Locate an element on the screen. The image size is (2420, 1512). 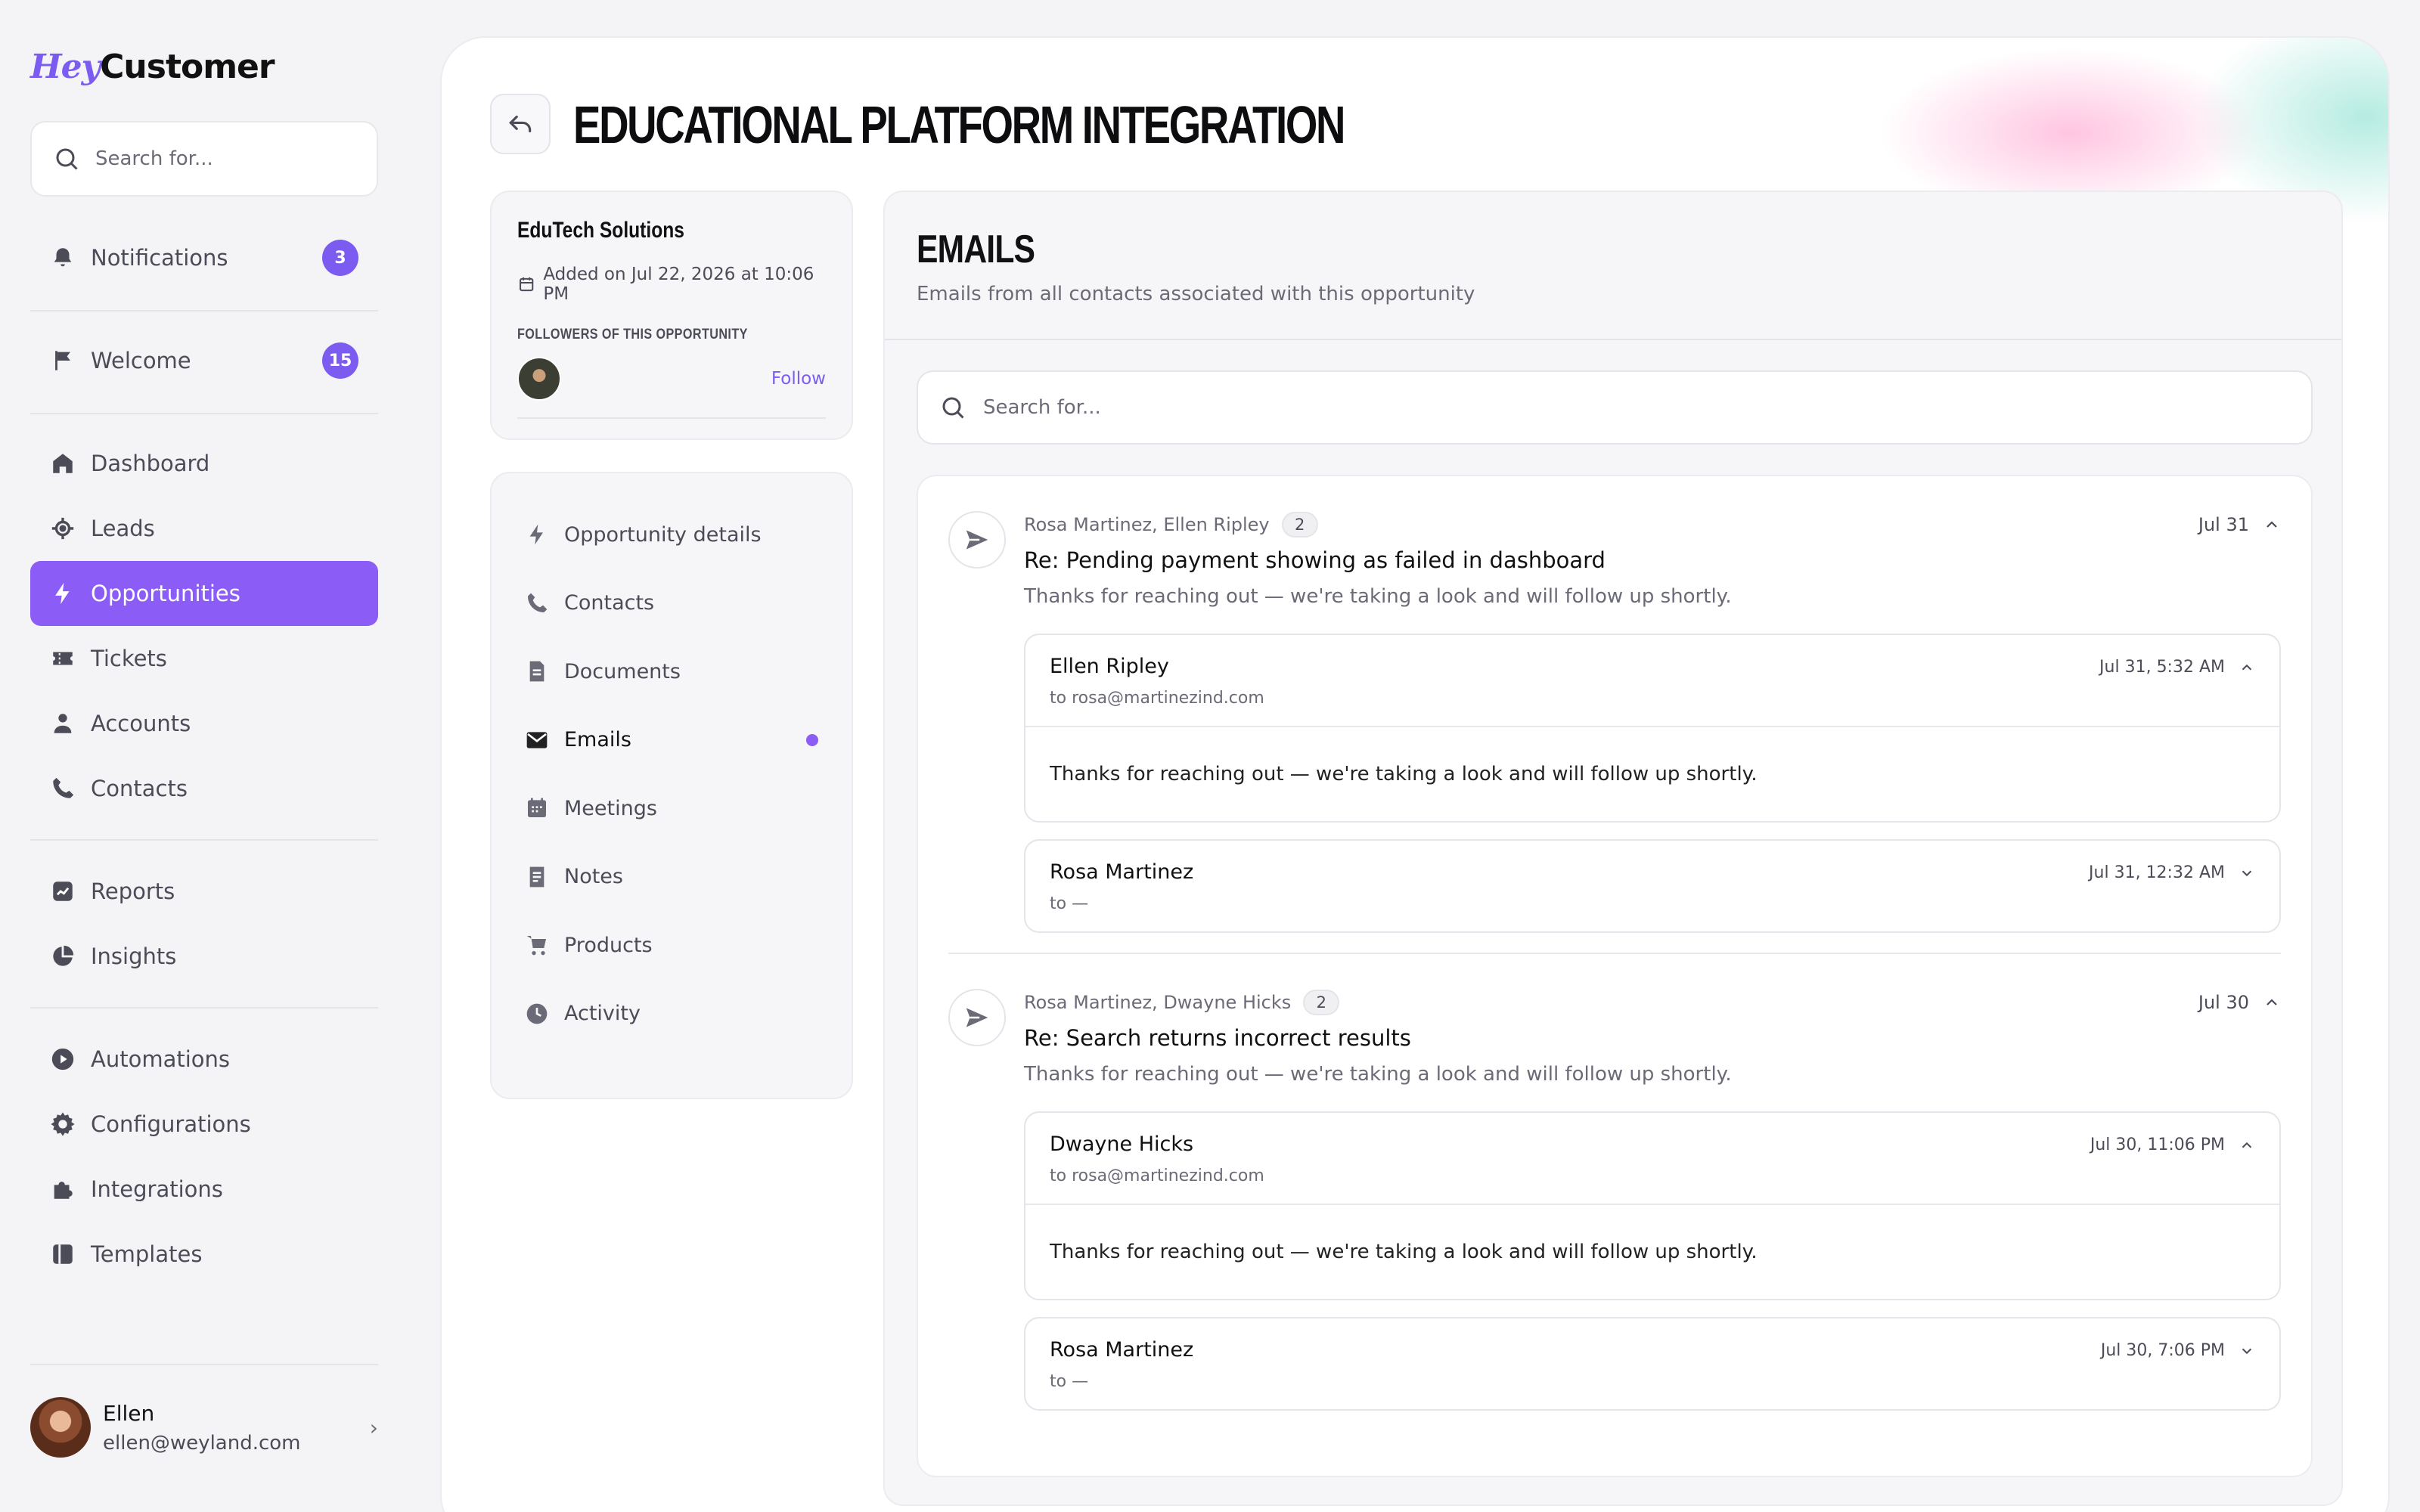
chevron-right-icon: › is located at coordinates (373, 1427).